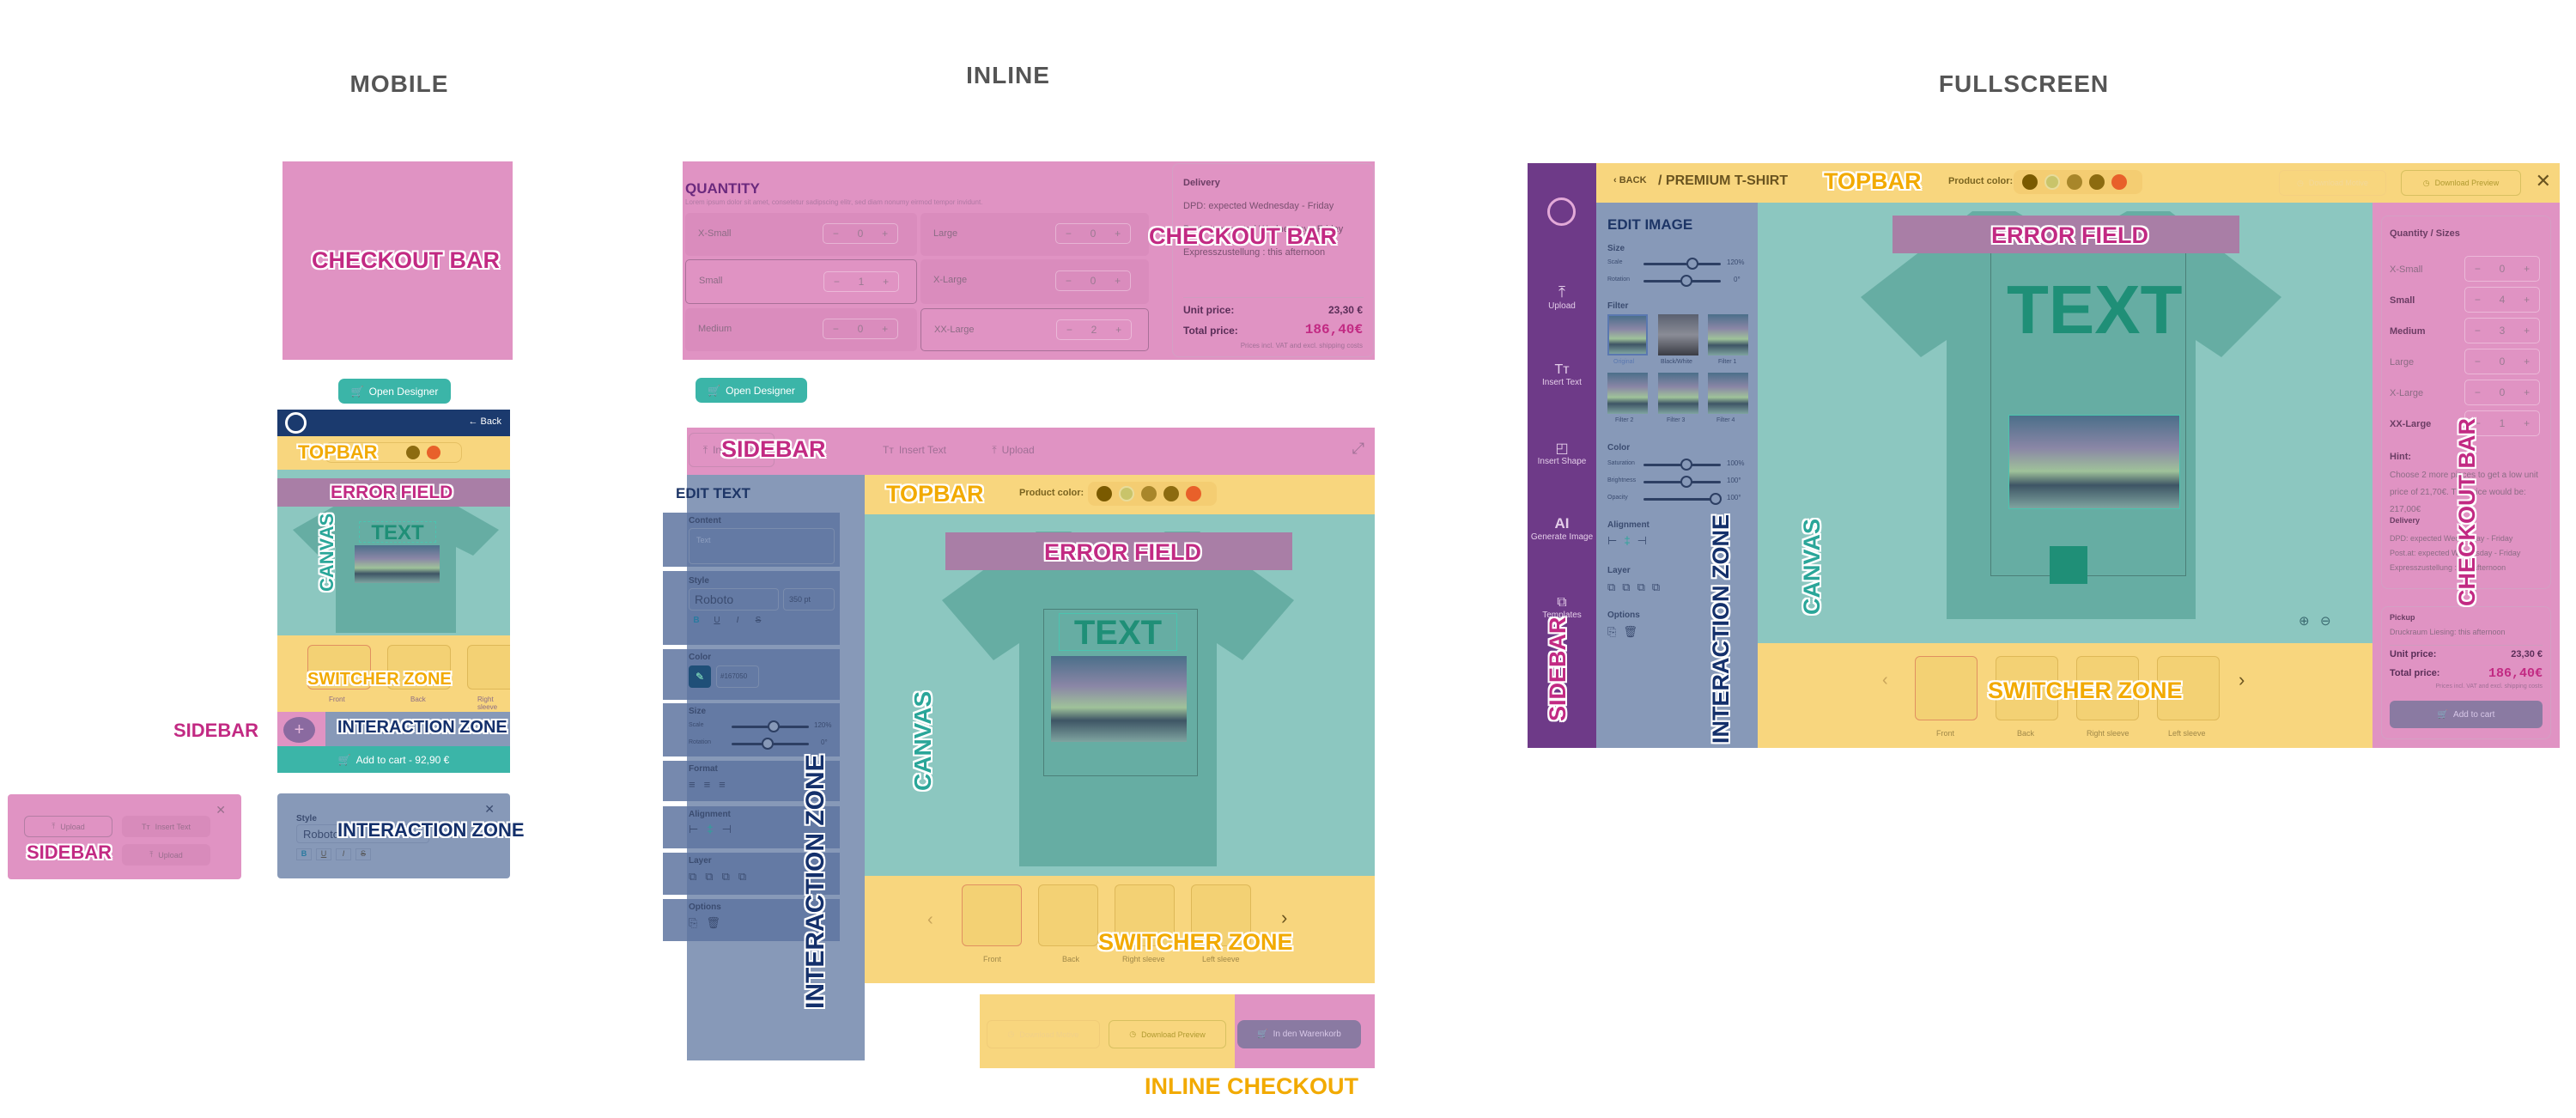 Image resolution: width=2576 pixels, height=1118 pixels. What do you see at coordinates (734, 599) in the screenshot?
I see `font-select: Roboto` at bounding box center [734, 599].